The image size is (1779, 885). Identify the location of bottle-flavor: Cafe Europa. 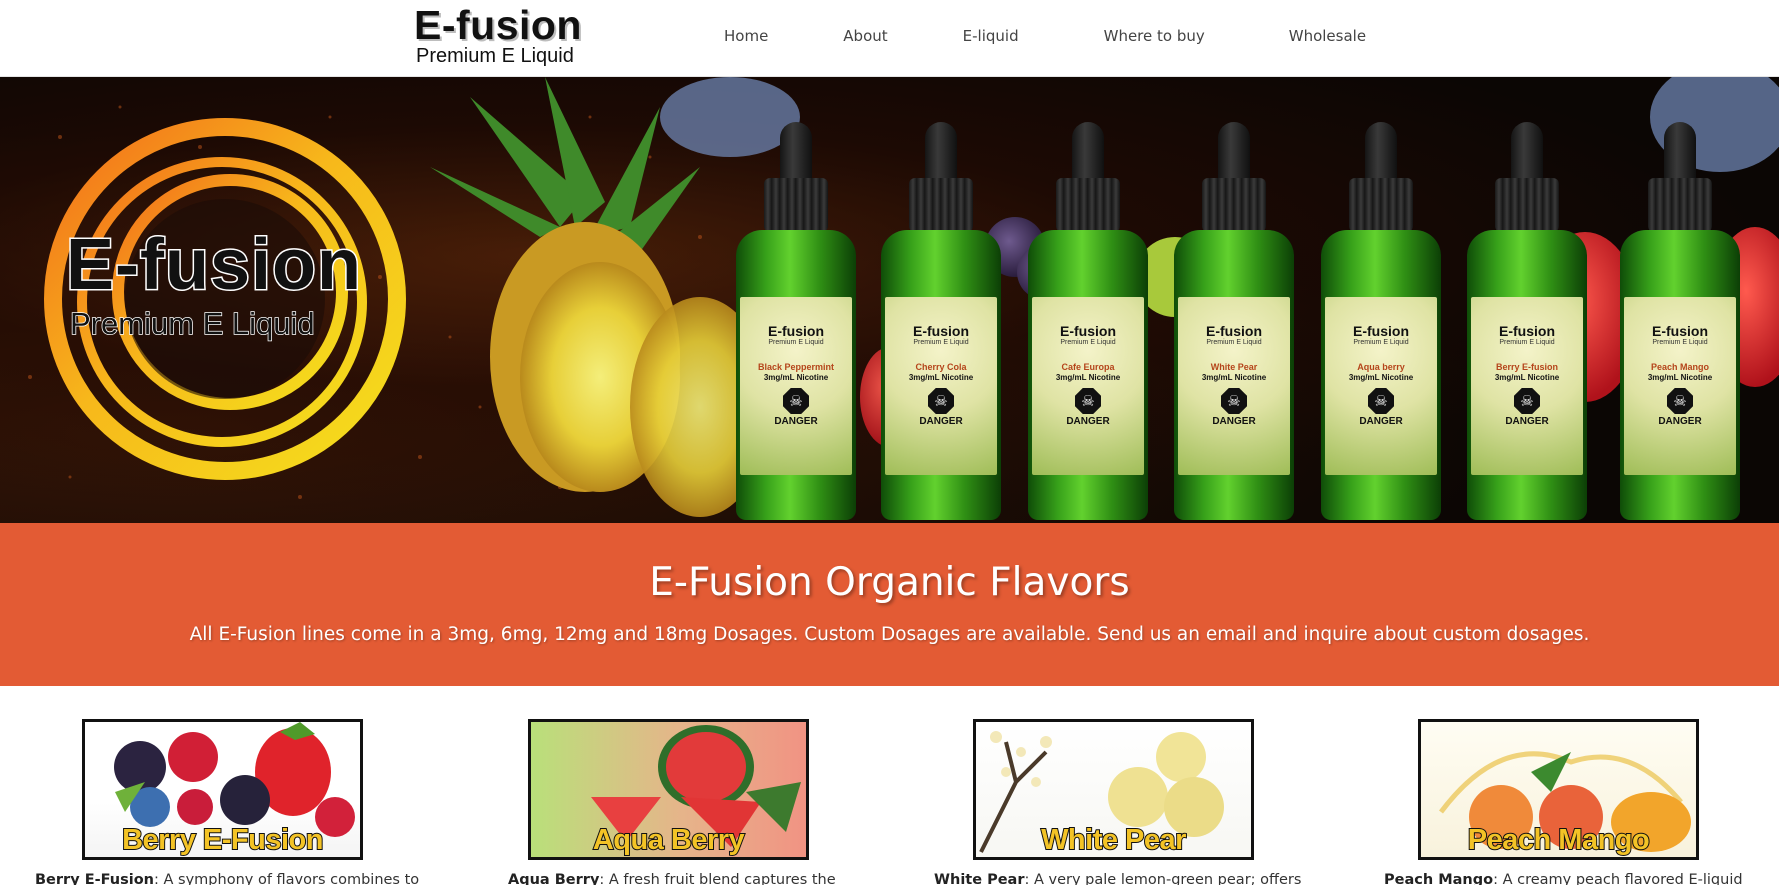
(1088, 367).